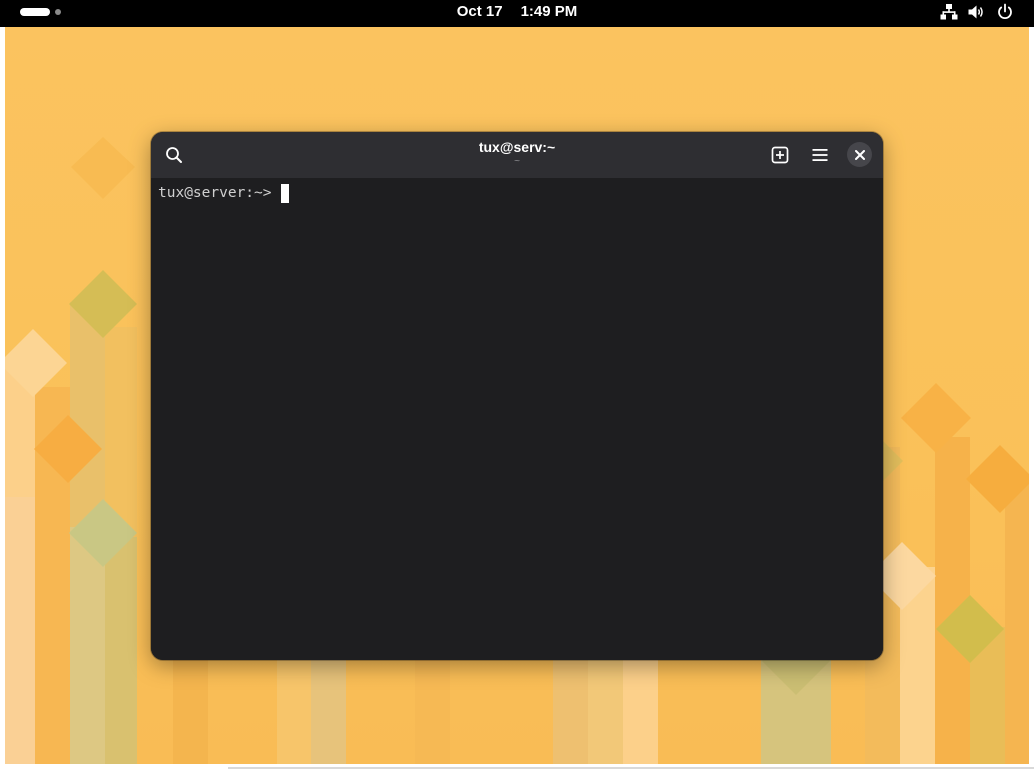 The width and height of the screenshot is (1034, 769). I want to click on date-label: Oct 17, so click(479, 11).